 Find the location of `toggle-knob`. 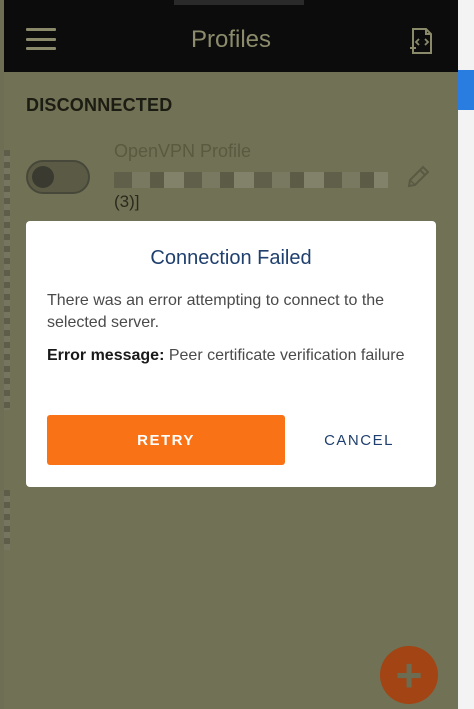

toggle-knob is located at coordinates (43, 177).